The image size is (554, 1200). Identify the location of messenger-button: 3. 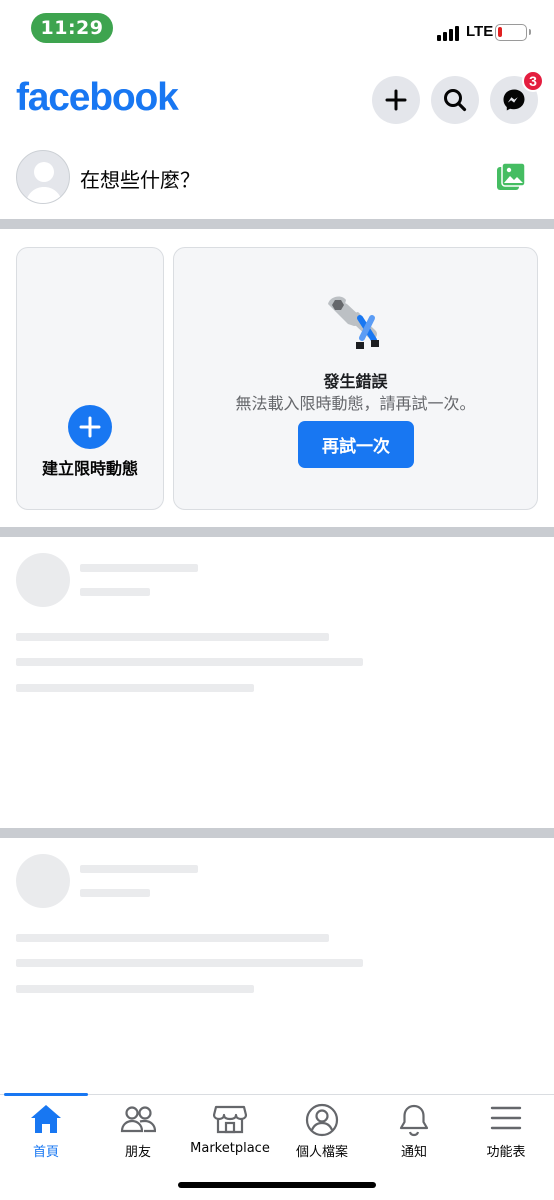
(517, 97).